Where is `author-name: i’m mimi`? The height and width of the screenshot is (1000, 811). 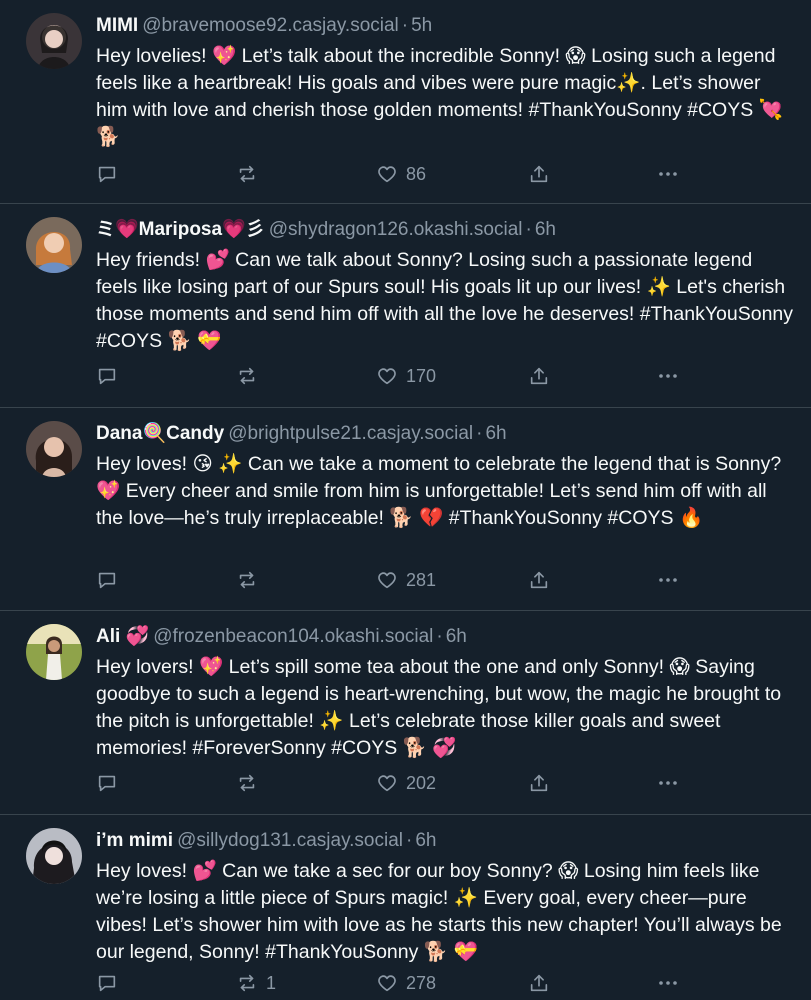
author-name: i’m mimi is located at coordinates (134, 840).